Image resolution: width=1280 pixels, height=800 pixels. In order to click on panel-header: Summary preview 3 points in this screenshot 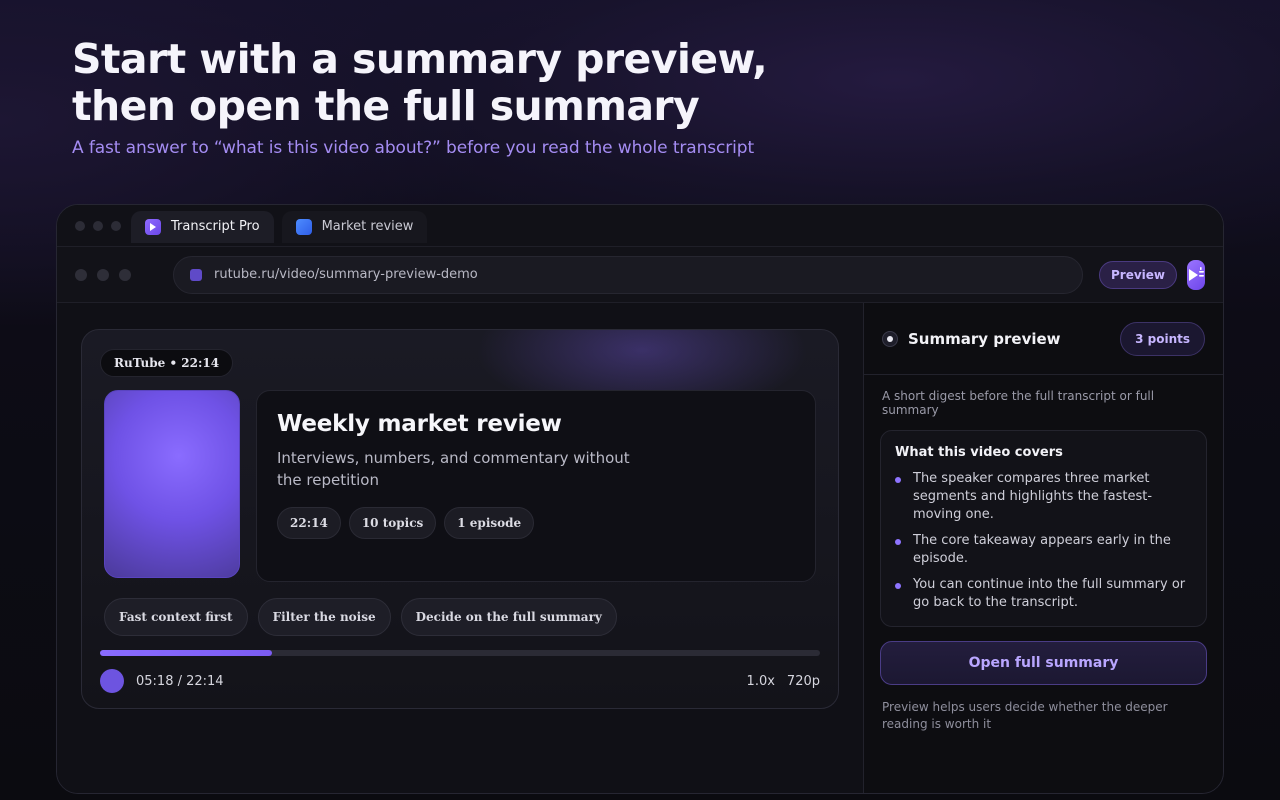, I will do `click(1043, 339)`.